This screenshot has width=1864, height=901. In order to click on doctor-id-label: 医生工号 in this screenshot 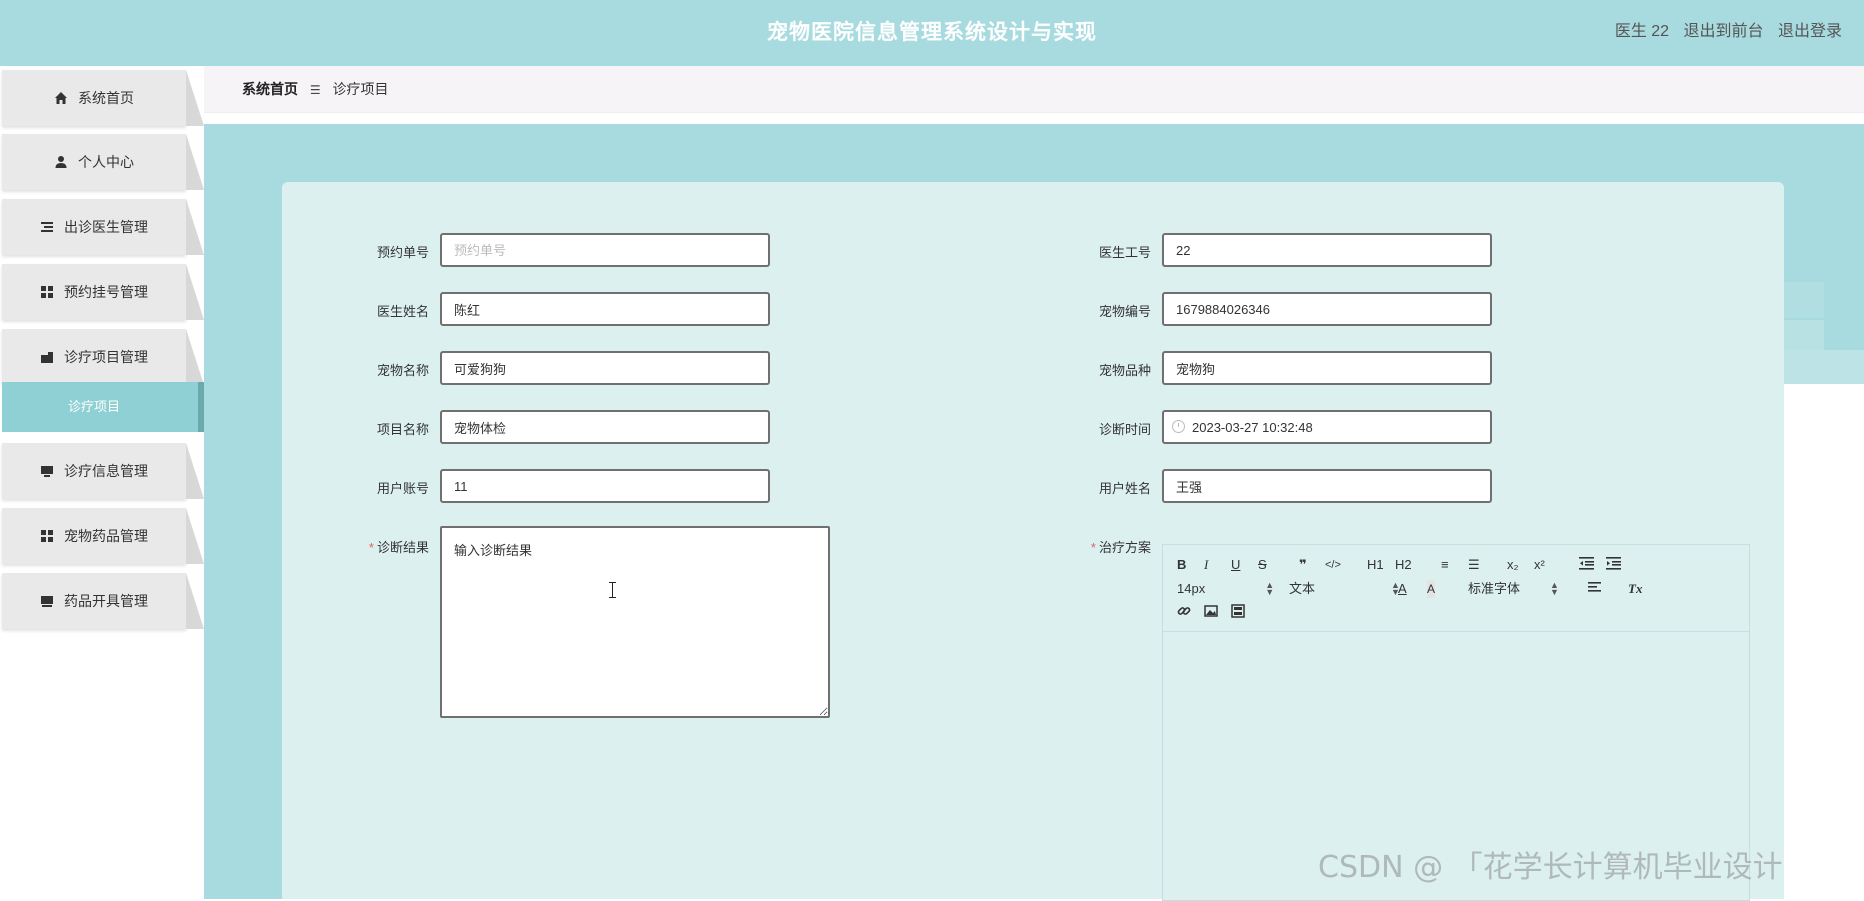, I will do `click(1124, 252)`.